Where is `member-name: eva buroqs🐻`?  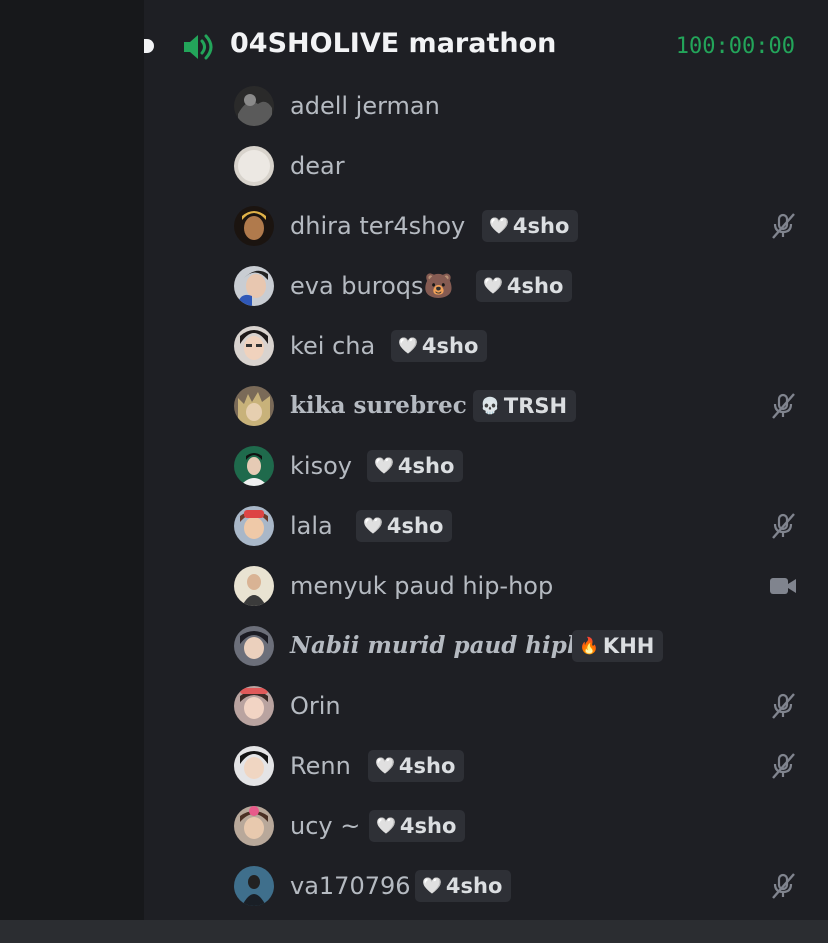
member-name: eva buroqs🐻 is located at coordinates (372, 286).